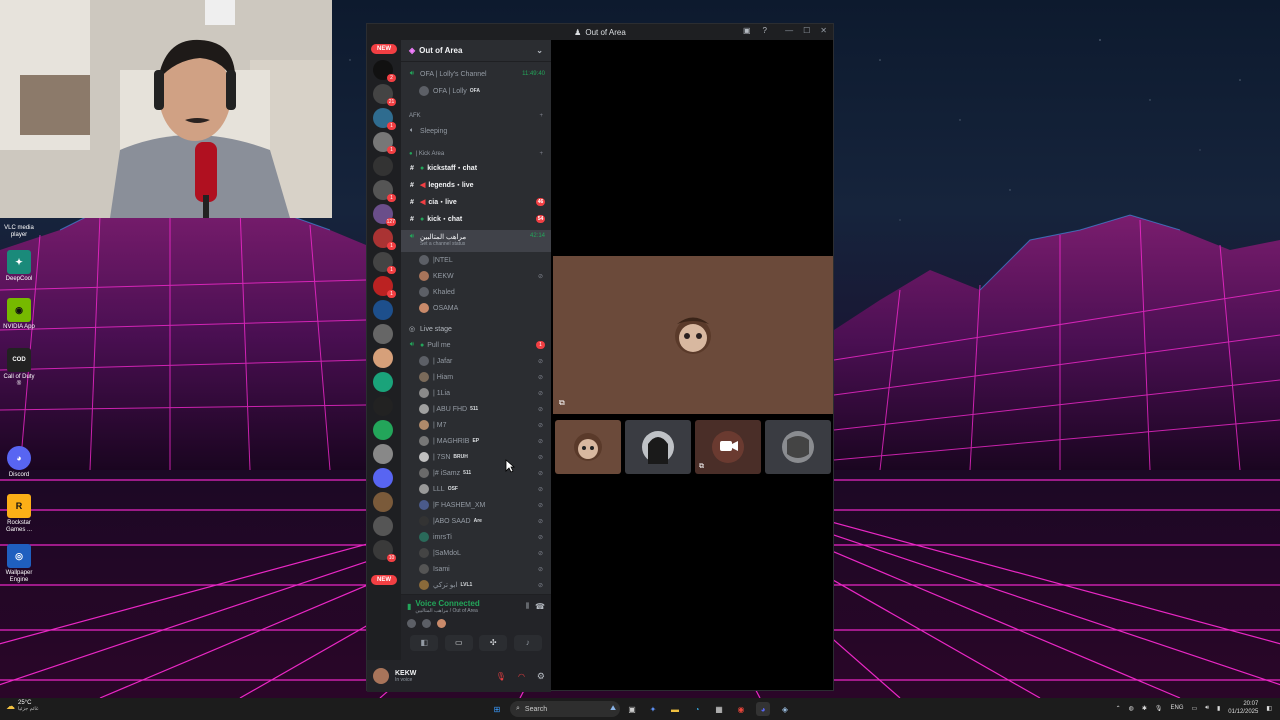 The image size is (1280, 720). What do you see at coordinates (476, 91) in the screenshot?
I see `voice-member: OFA | Lolly OFA` at bounding box center [476, 91].